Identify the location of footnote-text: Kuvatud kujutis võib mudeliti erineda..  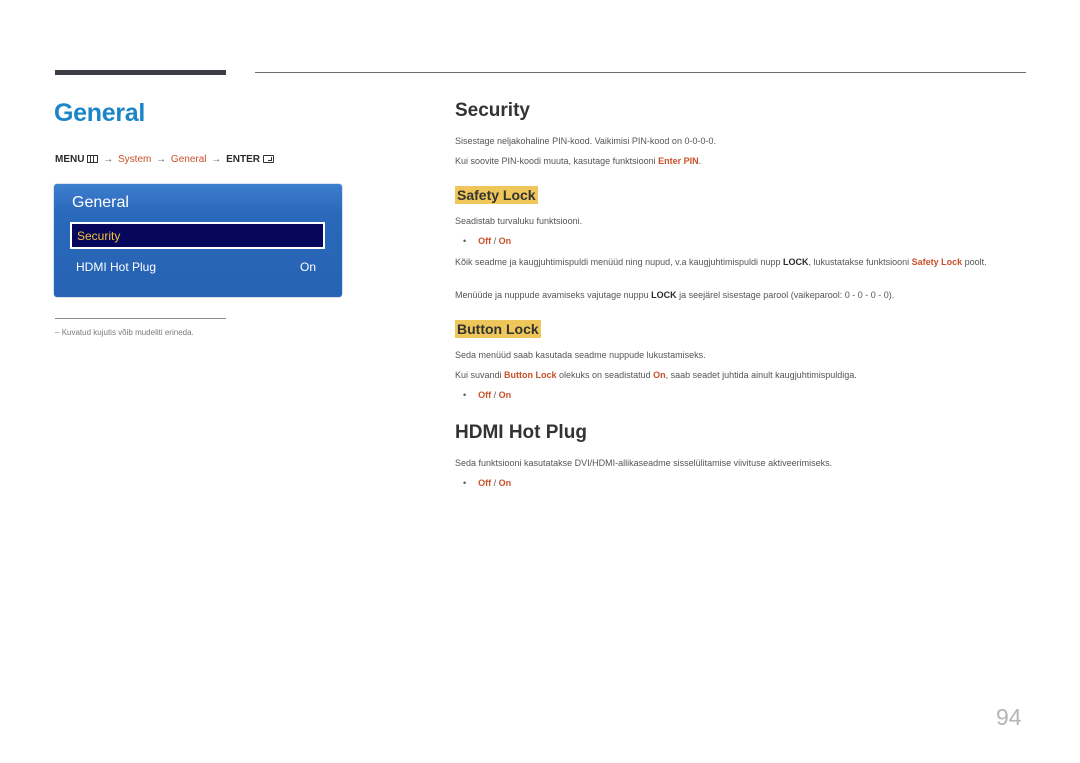
(127, 332).